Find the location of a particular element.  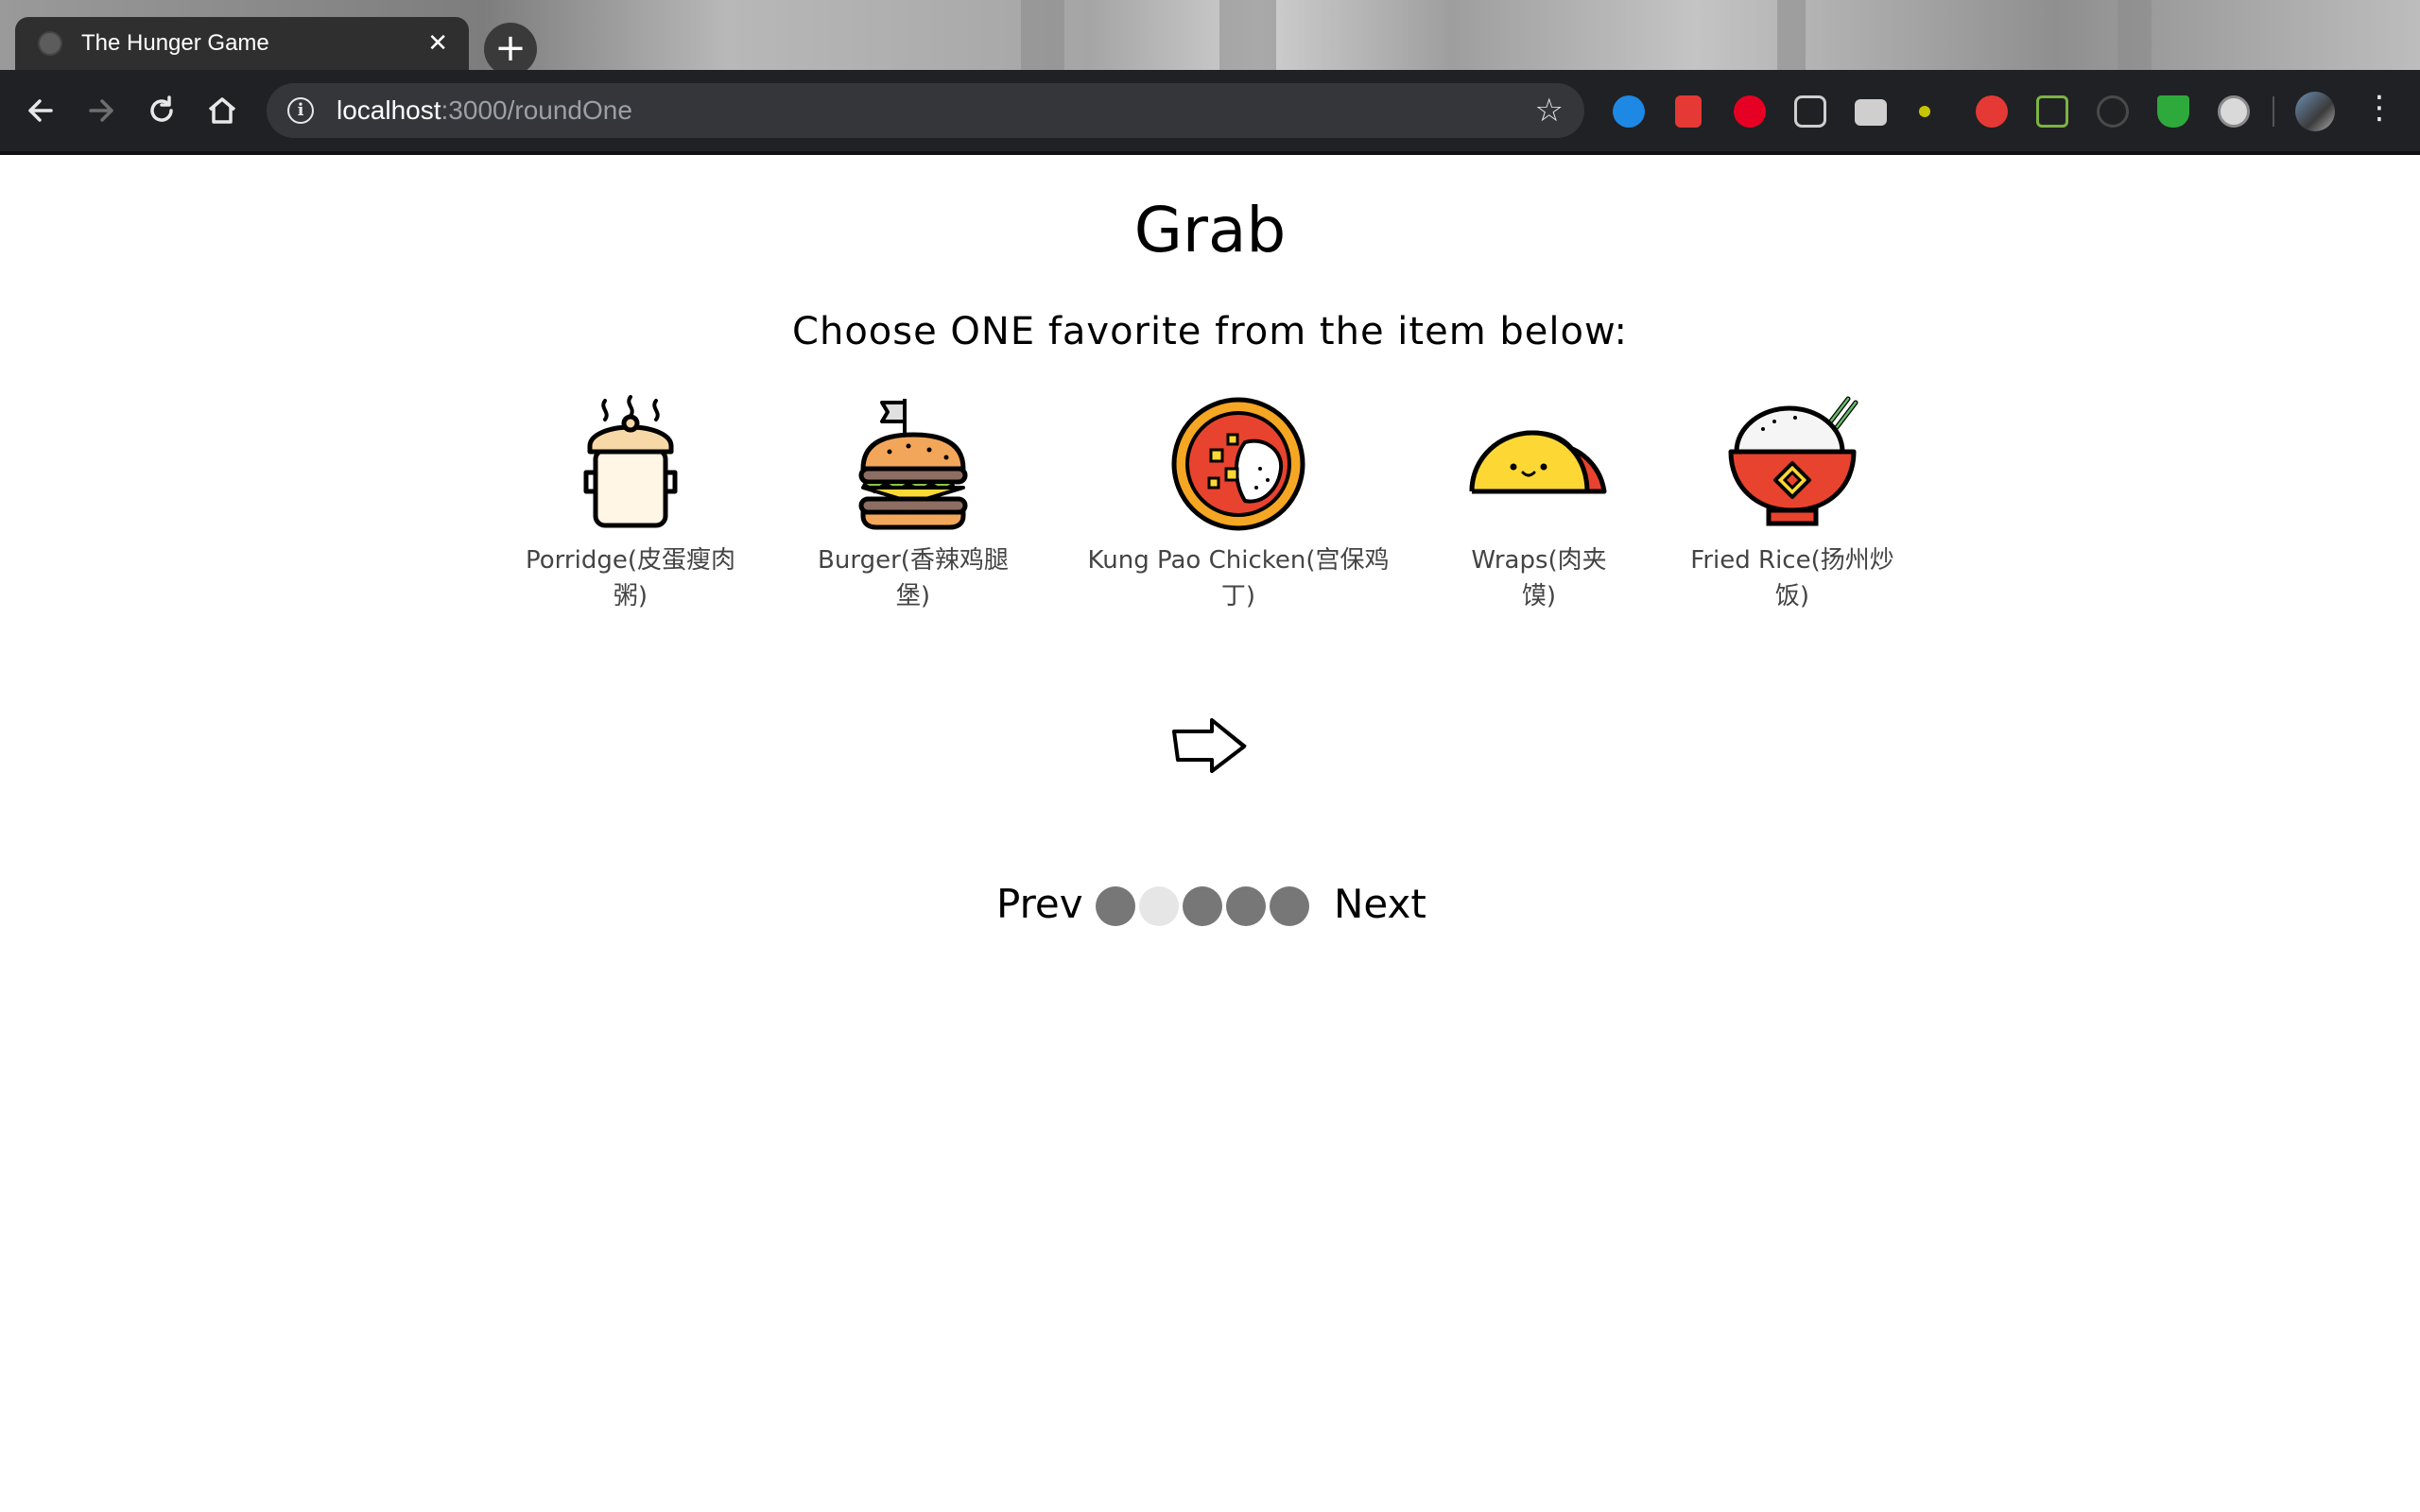

bank-extension-icon is located at coordinates (1629, 111).